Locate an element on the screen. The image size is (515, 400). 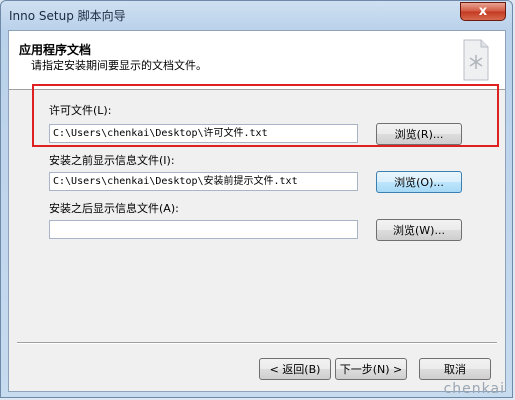
cancel-button: 取消 is located at coordinates (455, 369).